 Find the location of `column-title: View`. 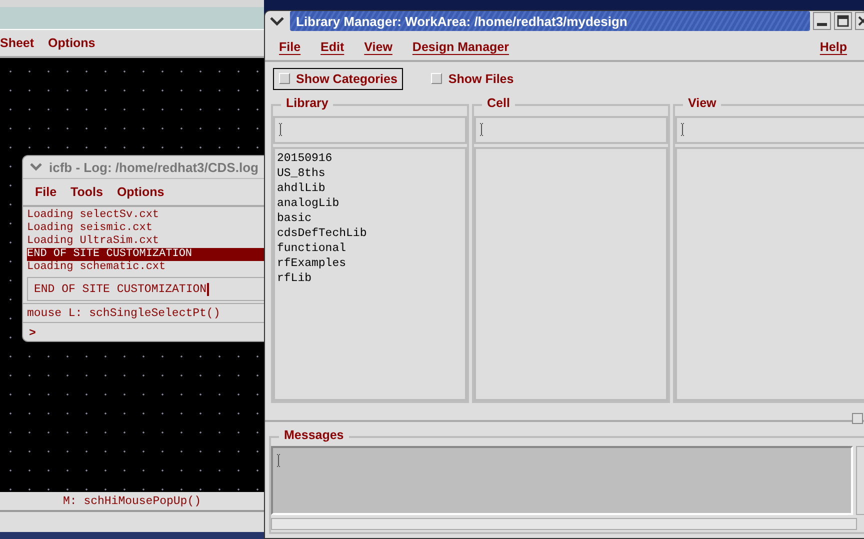

column-title: View is located at coordinates (702, 103).